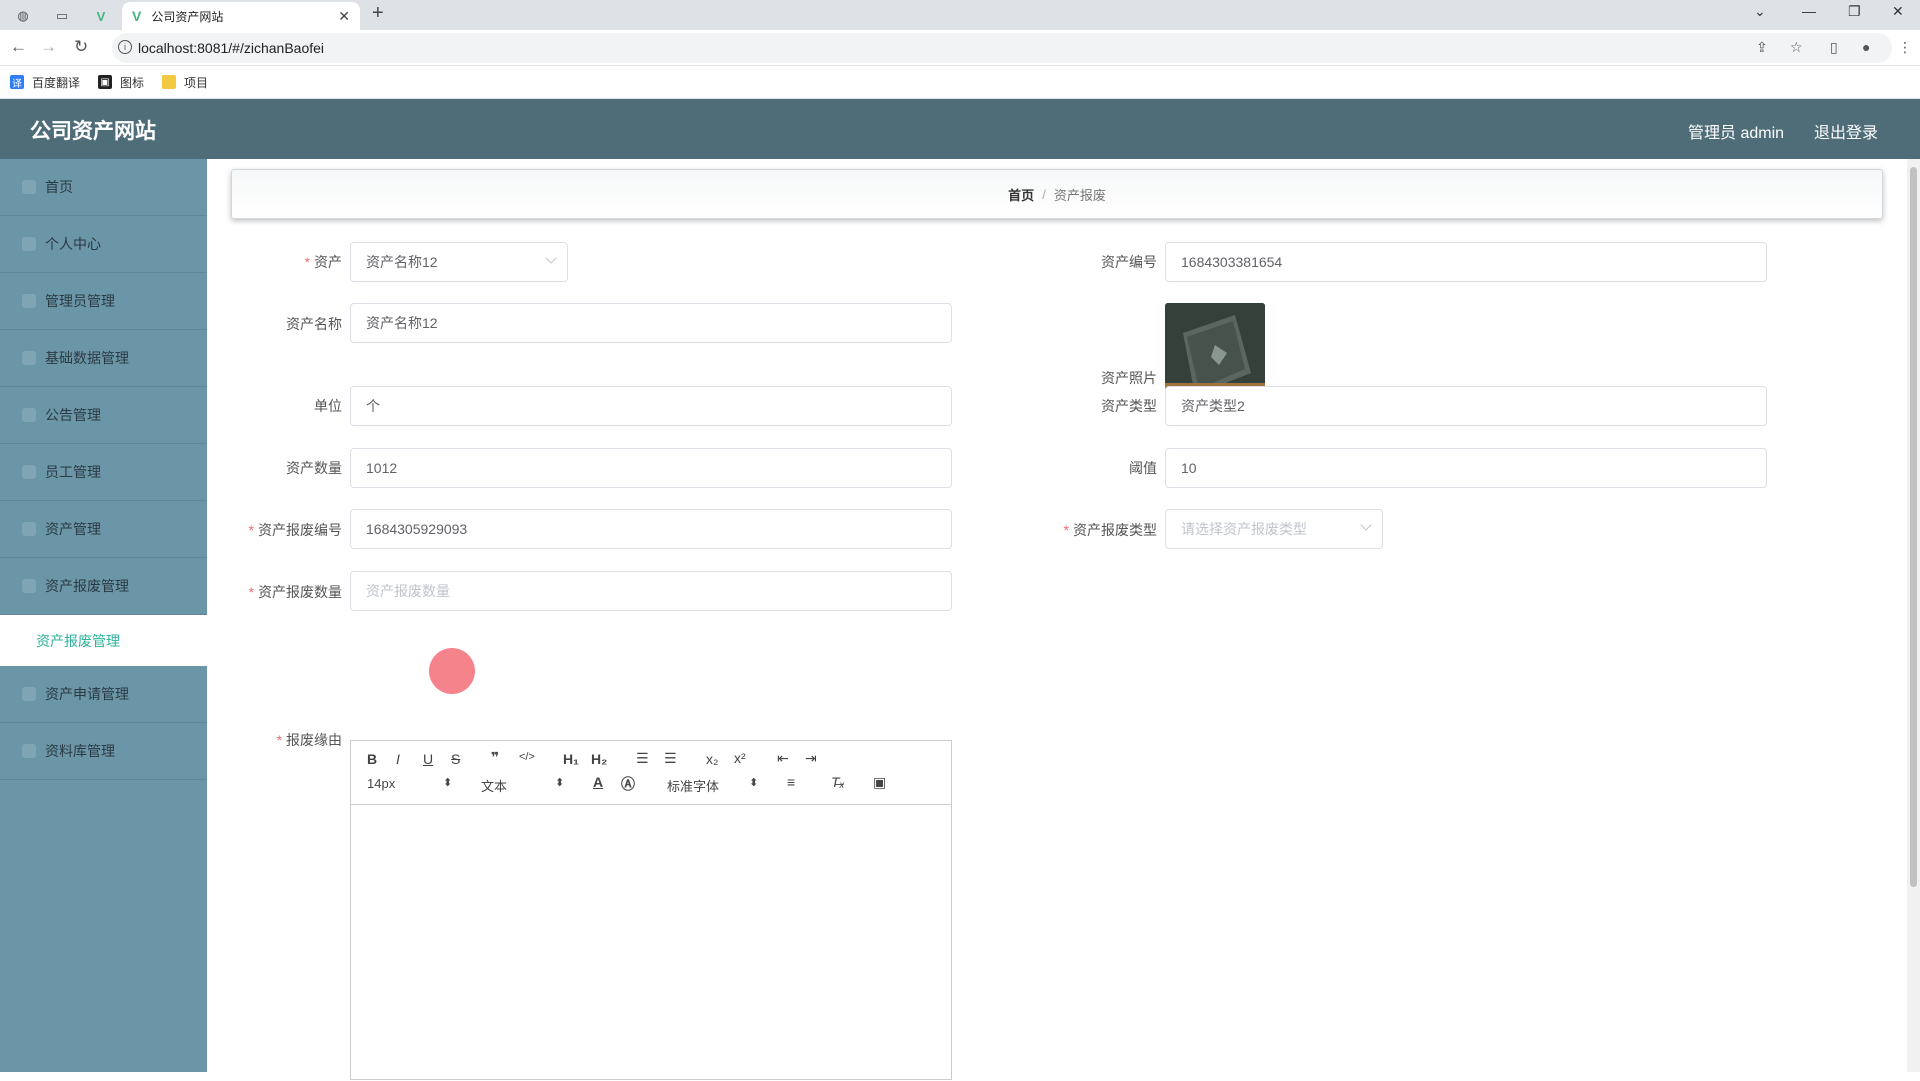  I want to click on logout-button: 退出登录, so click(1846, 131).